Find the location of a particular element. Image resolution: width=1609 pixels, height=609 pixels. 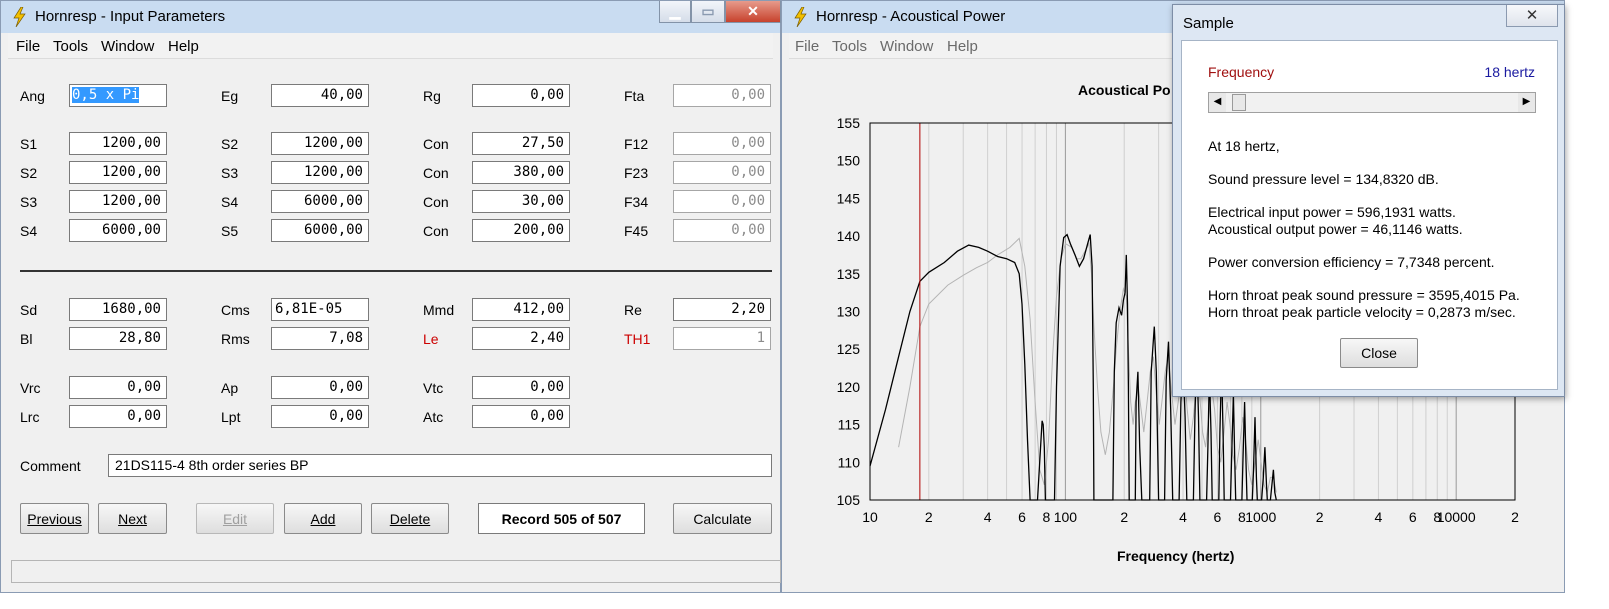

con3-label: Con is located at coordinates (436, 202).